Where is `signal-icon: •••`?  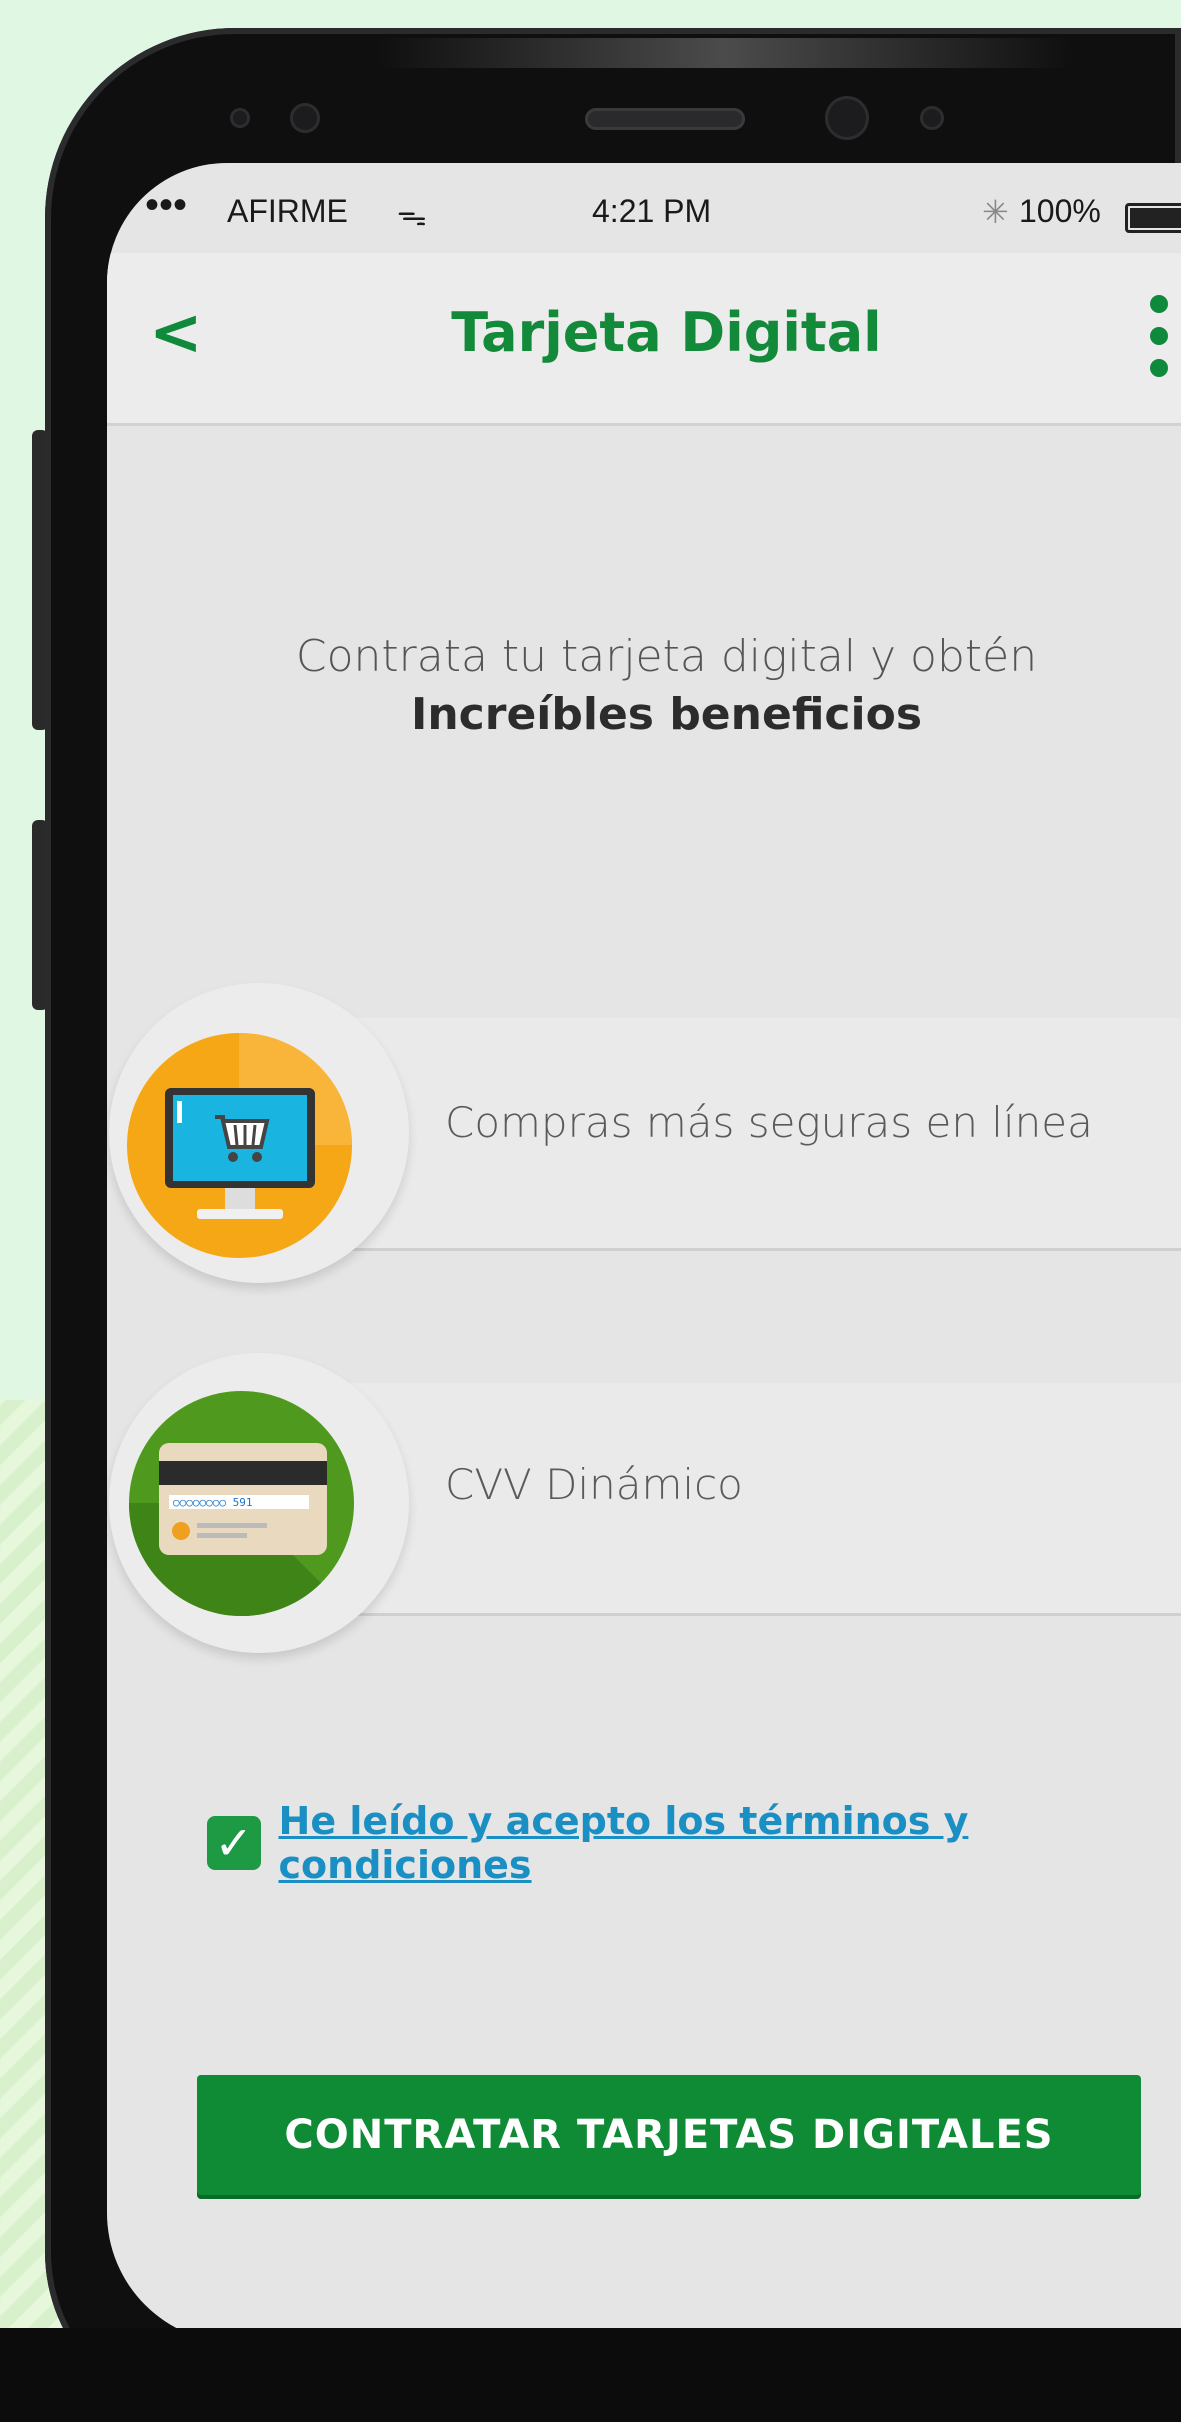 signal-icon: ••• is located at coordinates (166, 205).